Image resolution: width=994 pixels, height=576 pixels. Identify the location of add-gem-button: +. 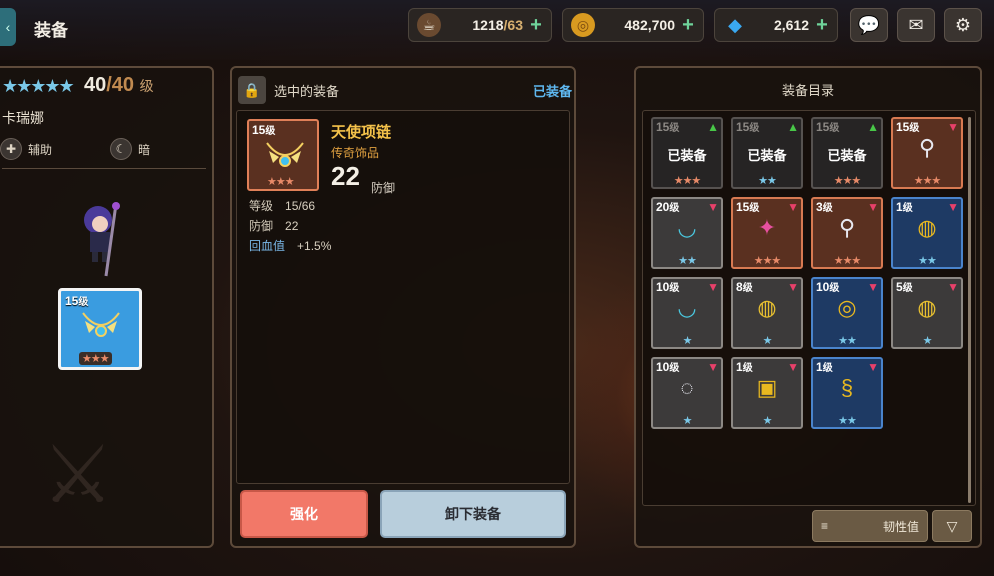
(822, 25).